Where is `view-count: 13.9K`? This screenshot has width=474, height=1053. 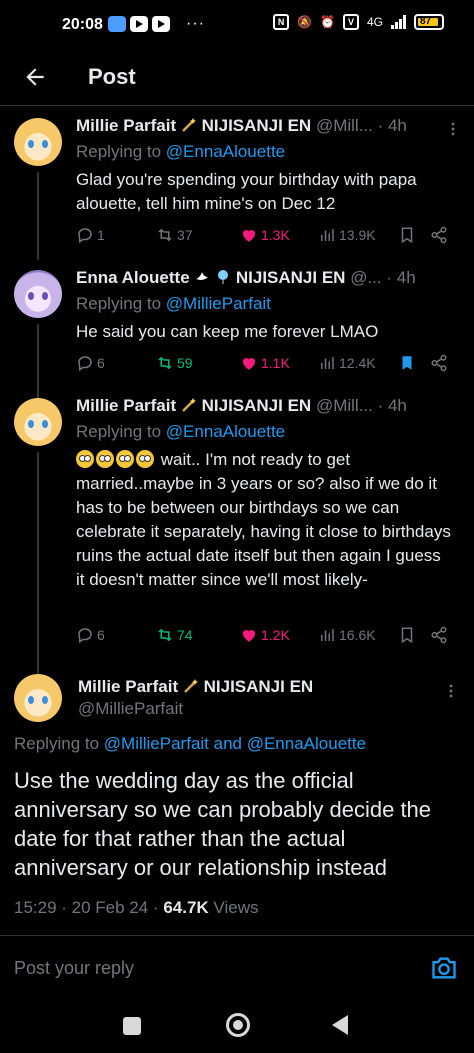
view-count: 13.9K is located at coordinates (357, 235).